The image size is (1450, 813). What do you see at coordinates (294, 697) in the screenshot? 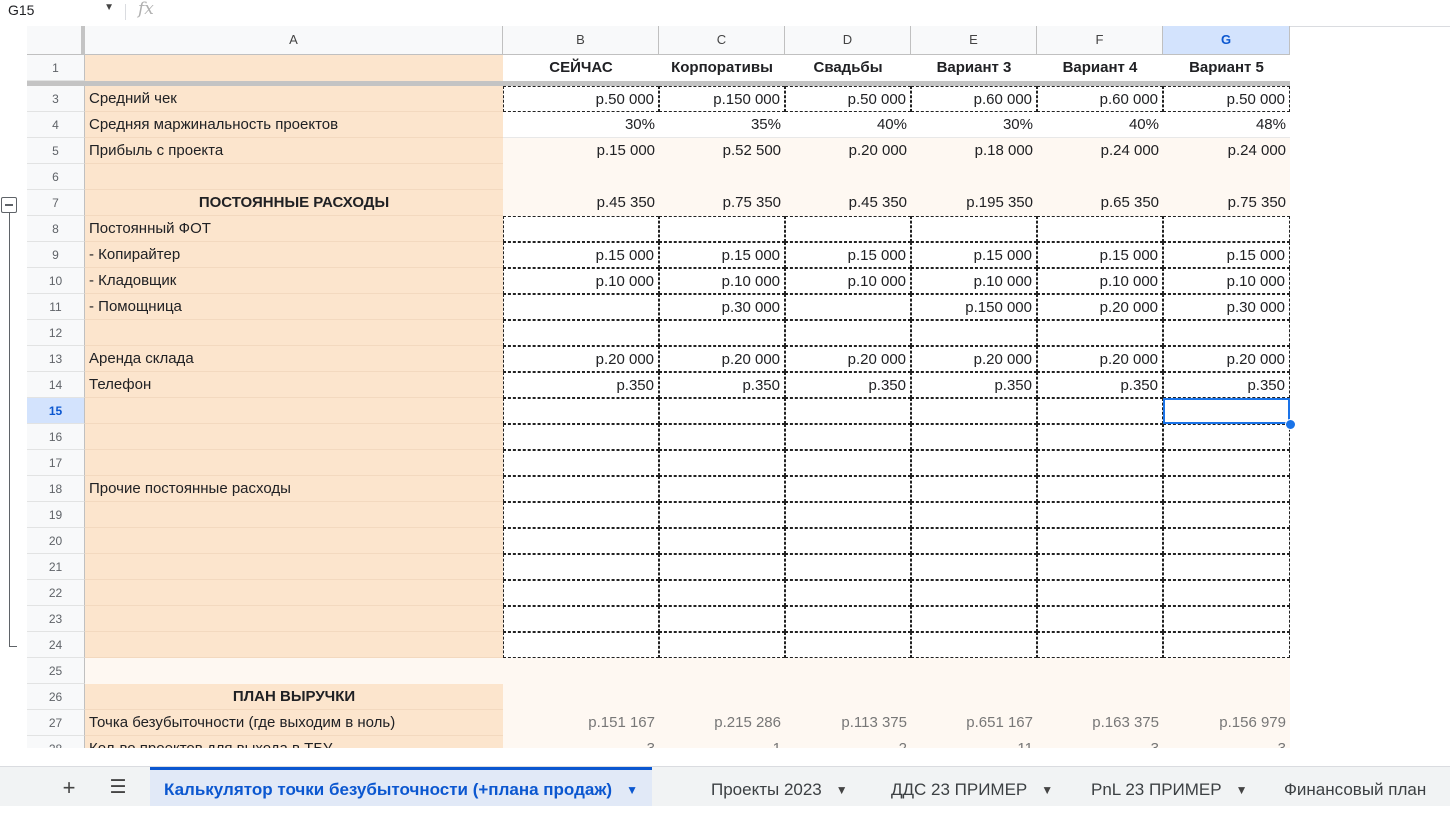
I see `cell-a26: ПЛАН ВЫРУЧКИ` at bounding box center [294, 697].